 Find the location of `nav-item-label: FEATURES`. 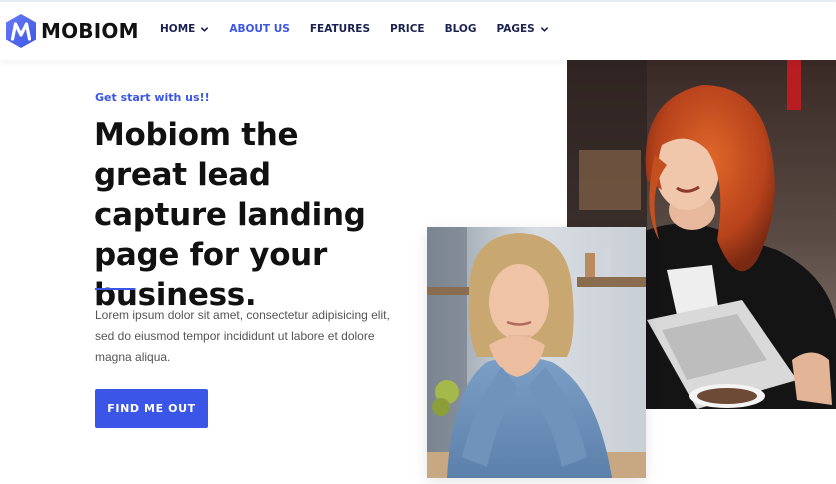

nav-item-label: FEATURES is located at coordinates (340, 29).